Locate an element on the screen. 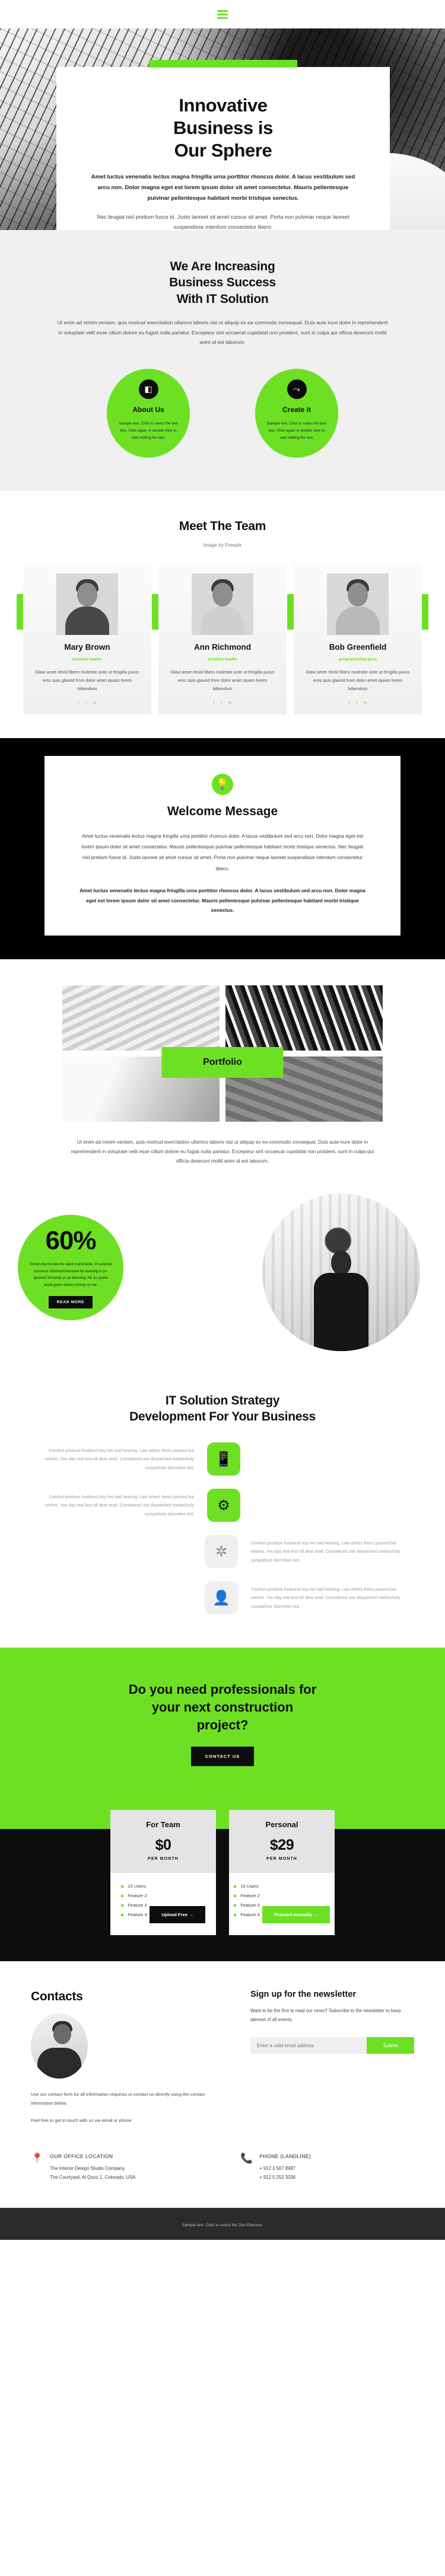 The image size is (445, 2576). settings-icon: ✲ is located at coordinates (221, 1552).